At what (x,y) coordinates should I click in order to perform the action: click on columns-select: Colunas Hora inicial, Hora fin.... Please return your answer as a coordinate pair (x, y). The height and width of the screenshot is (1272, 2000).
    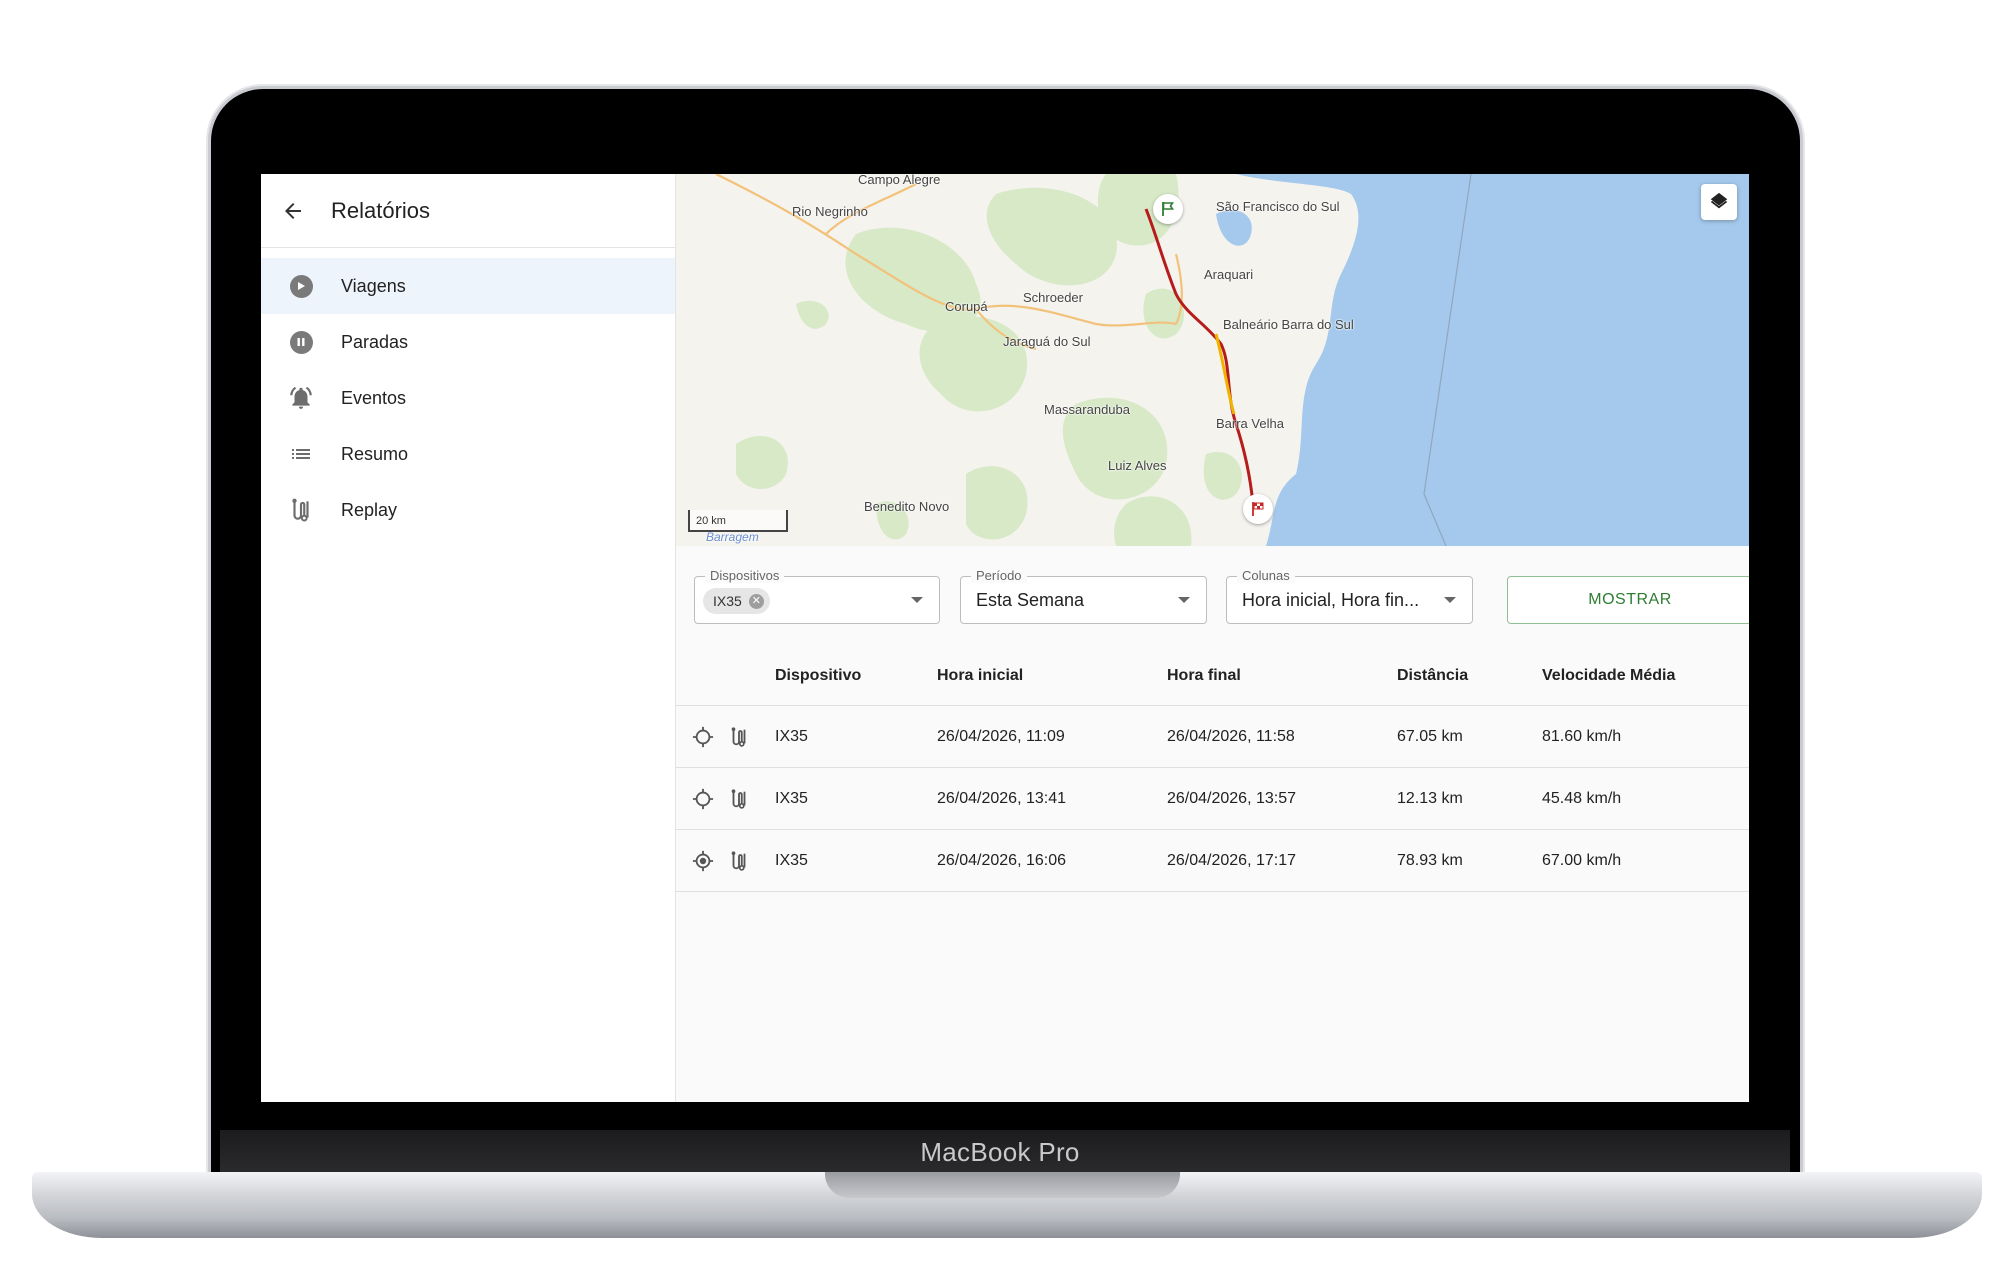
    Looking at the image, I should click on (1349, 596).